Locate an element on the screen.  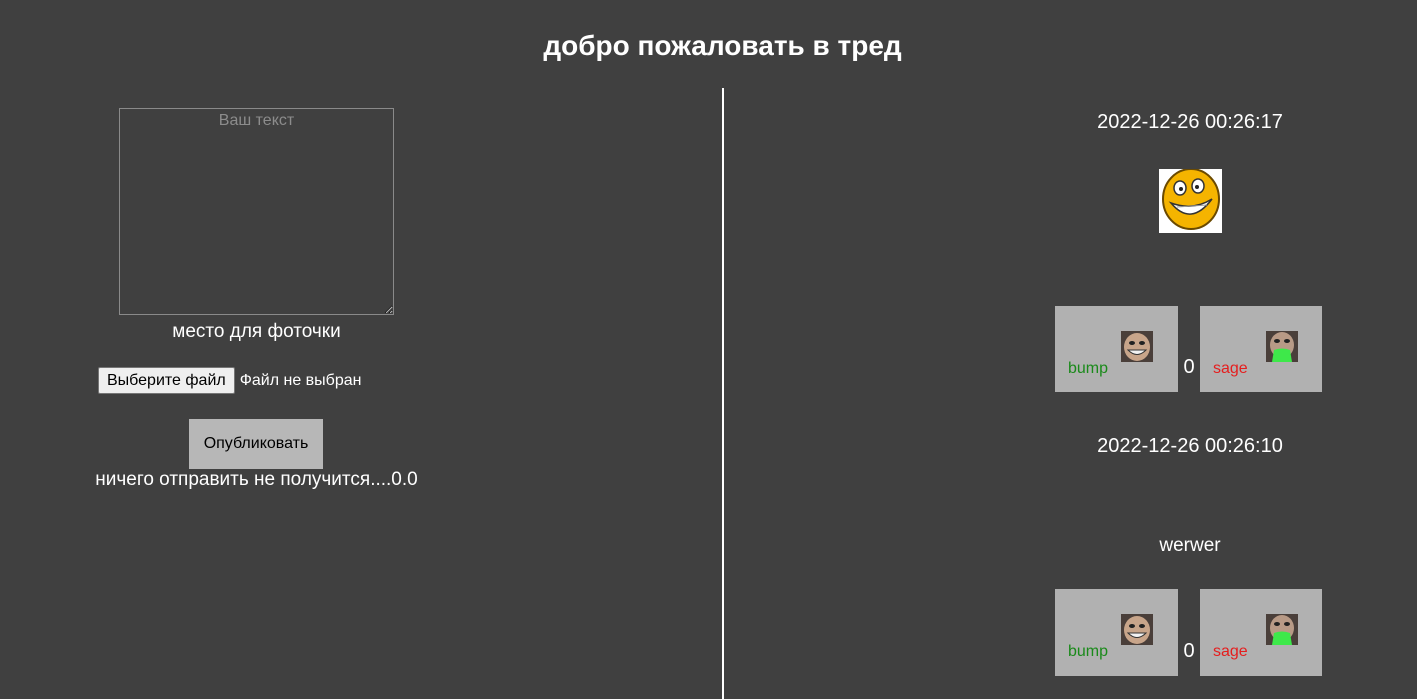
column-divider is located at coordinates (723, 393).